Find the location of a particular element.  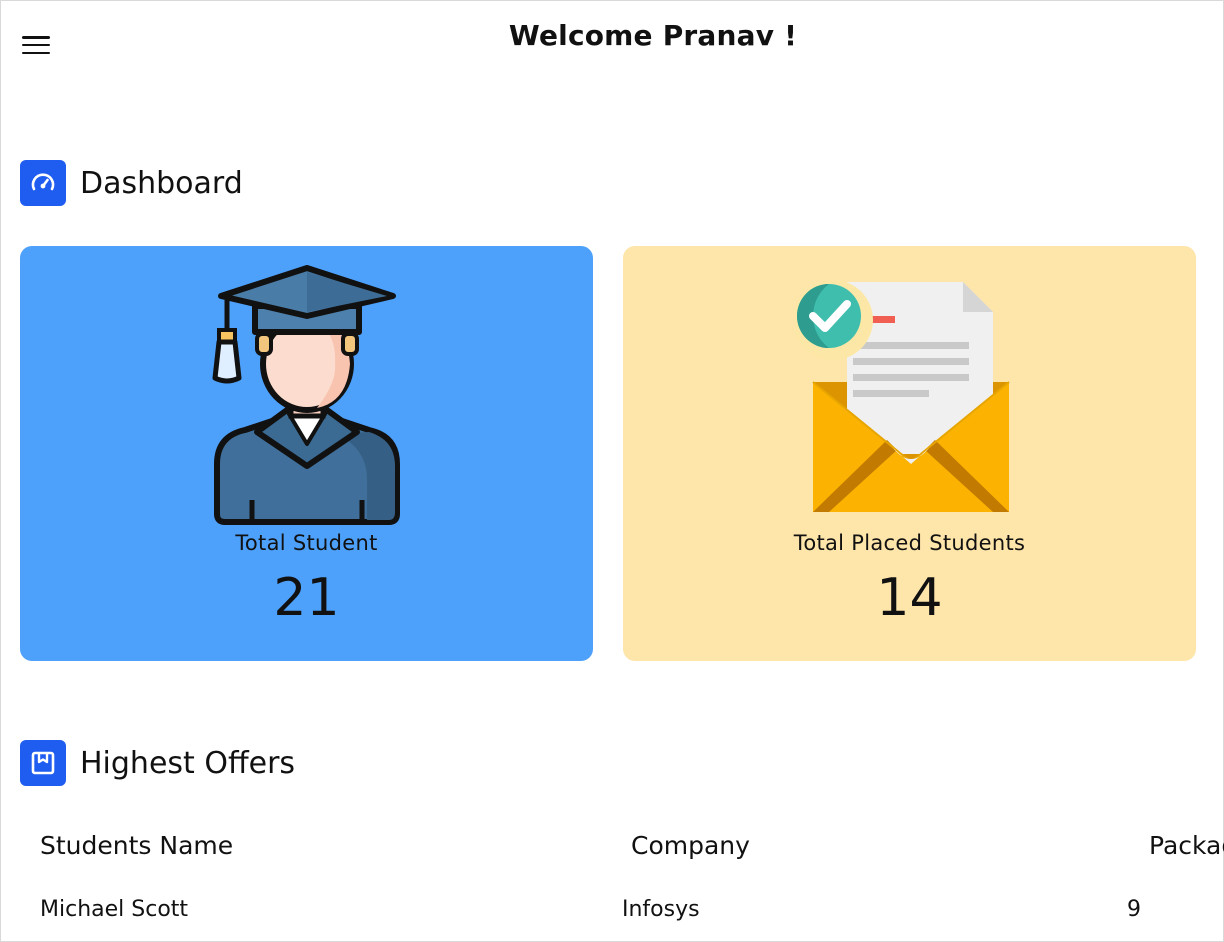

offer-letter-envelope-icon is located at coordinates (909, 391).